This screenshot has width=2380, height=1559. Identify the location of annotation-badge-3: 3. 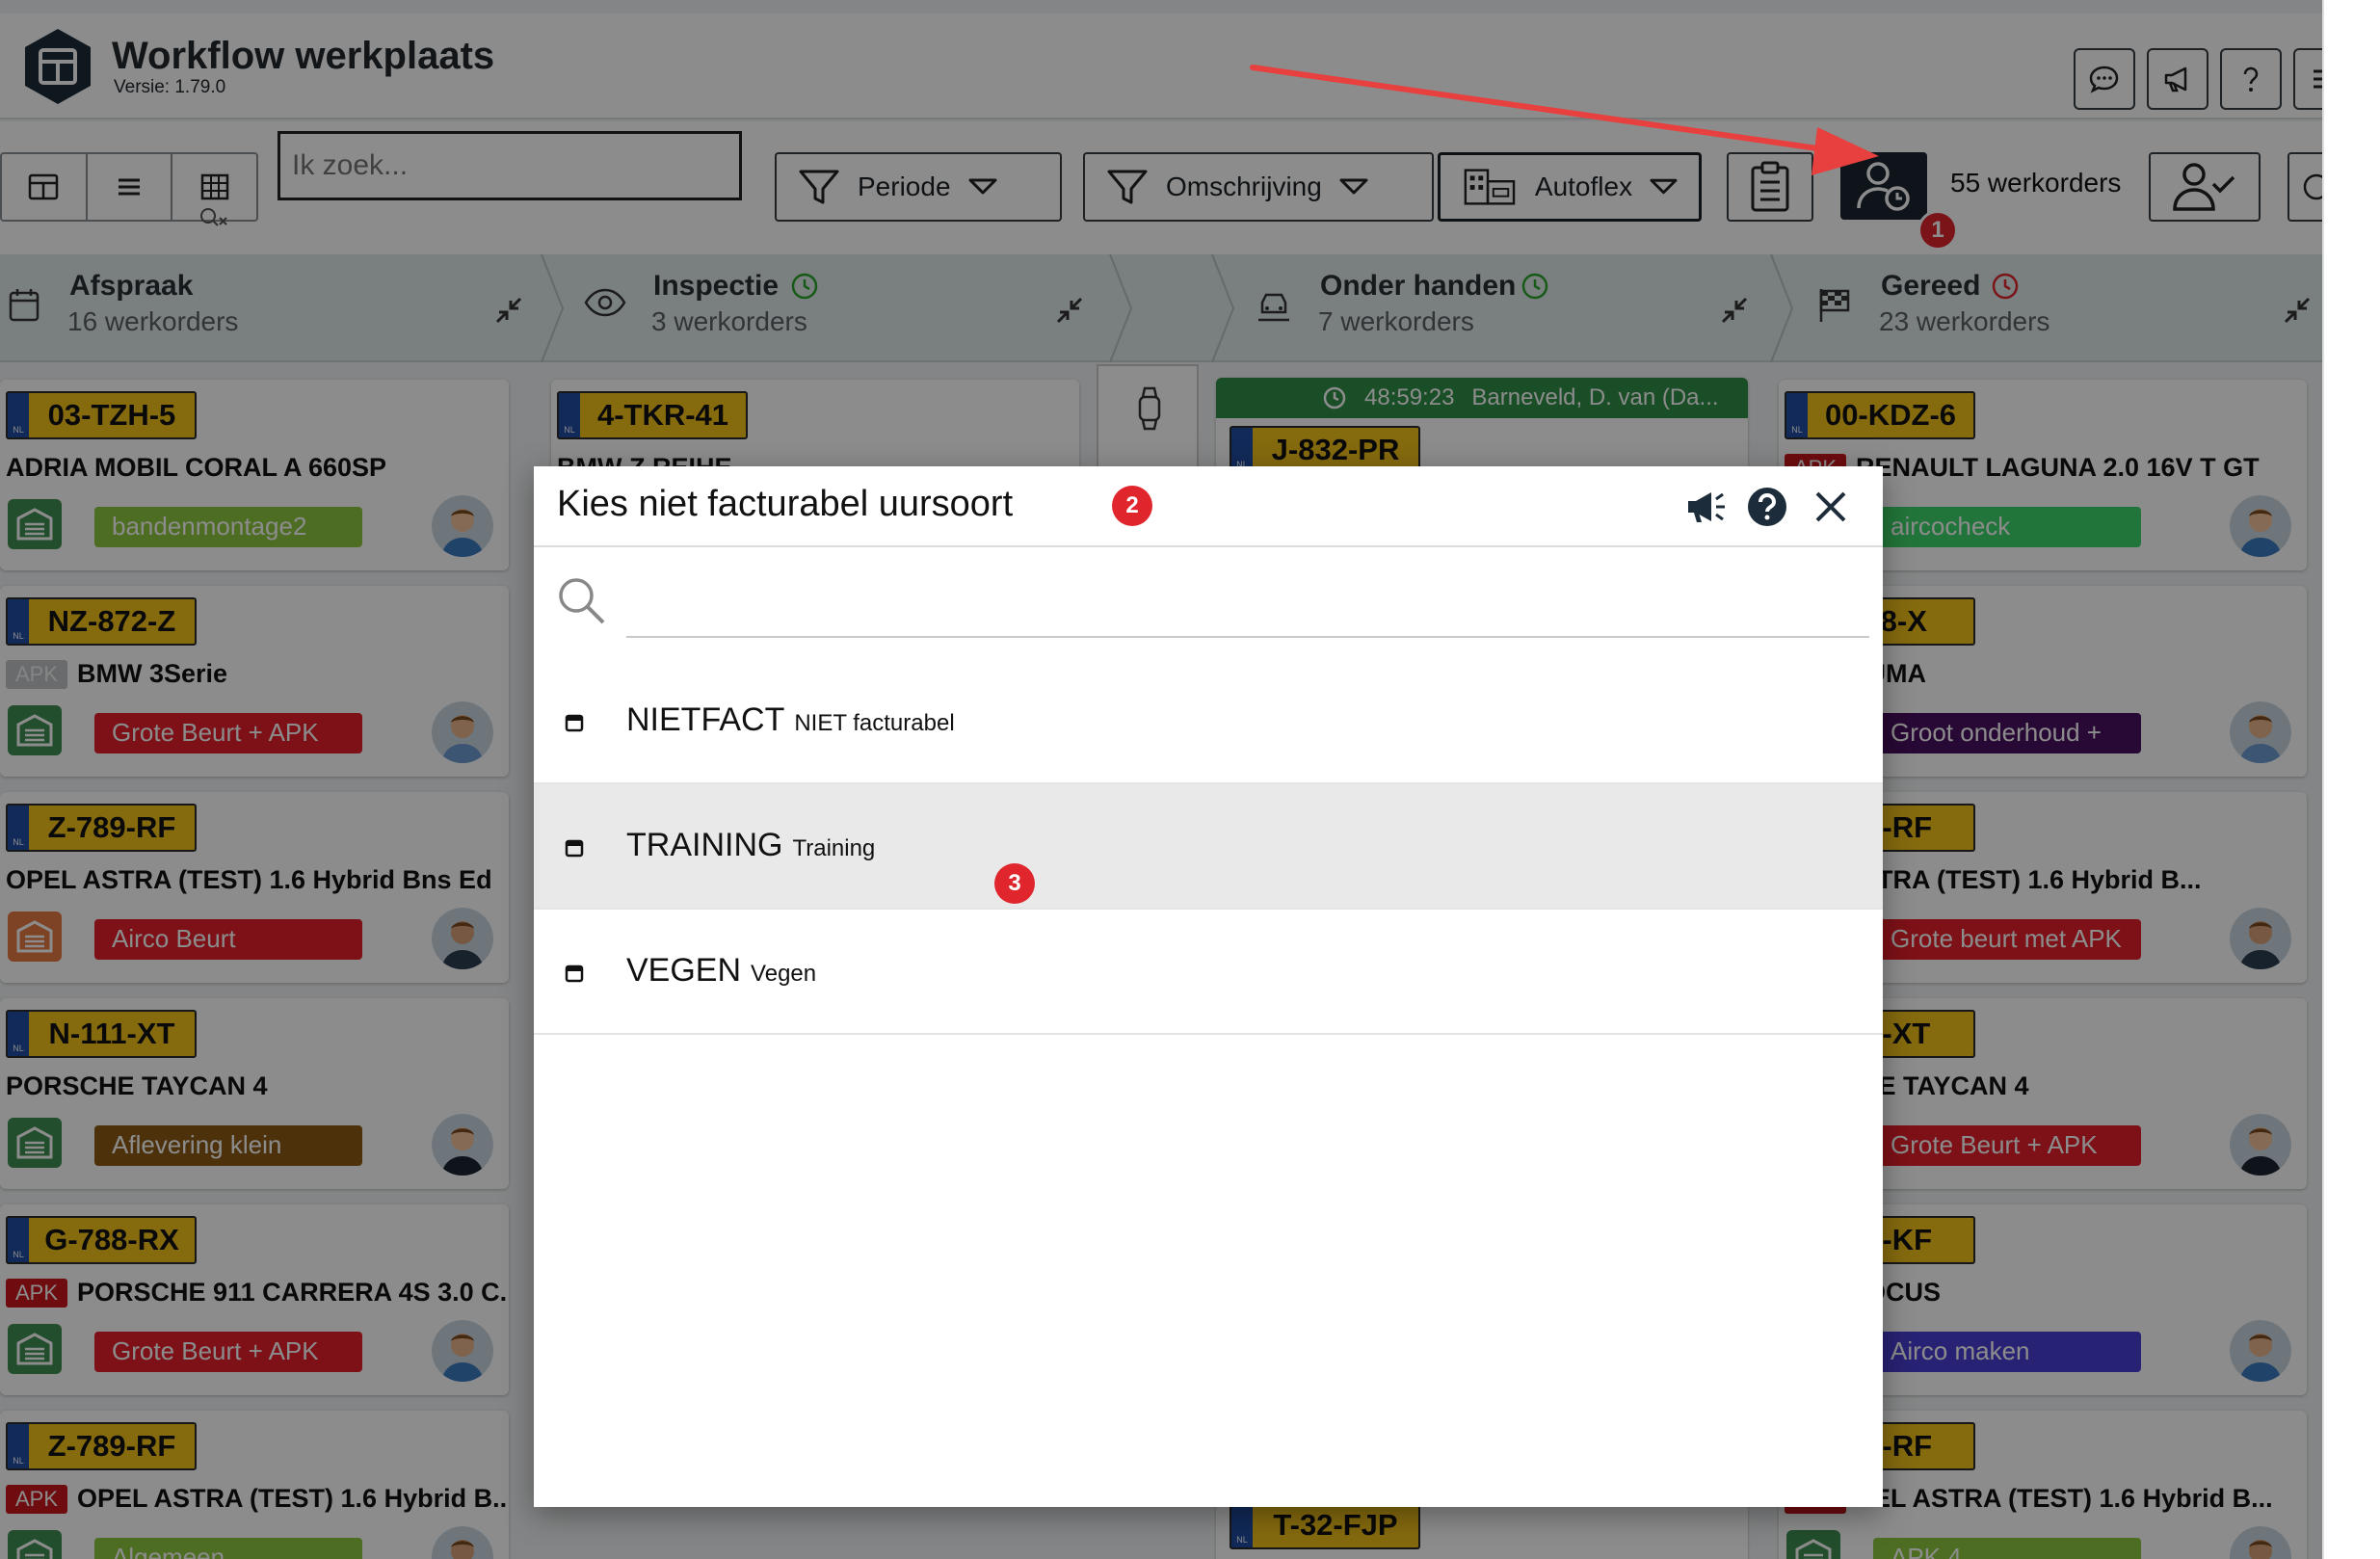
(1014, 884).